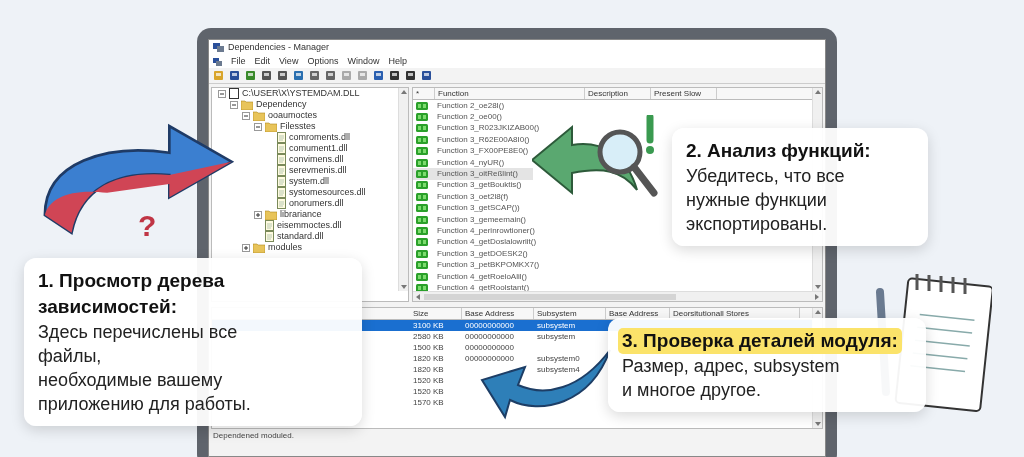 This screenshot has width=1024, height=457. What do you see at coordinates (486, 231) in the screenshot?
I see `function-name: Function 4_perinrowtioner()` at bounding box center [486, 231].